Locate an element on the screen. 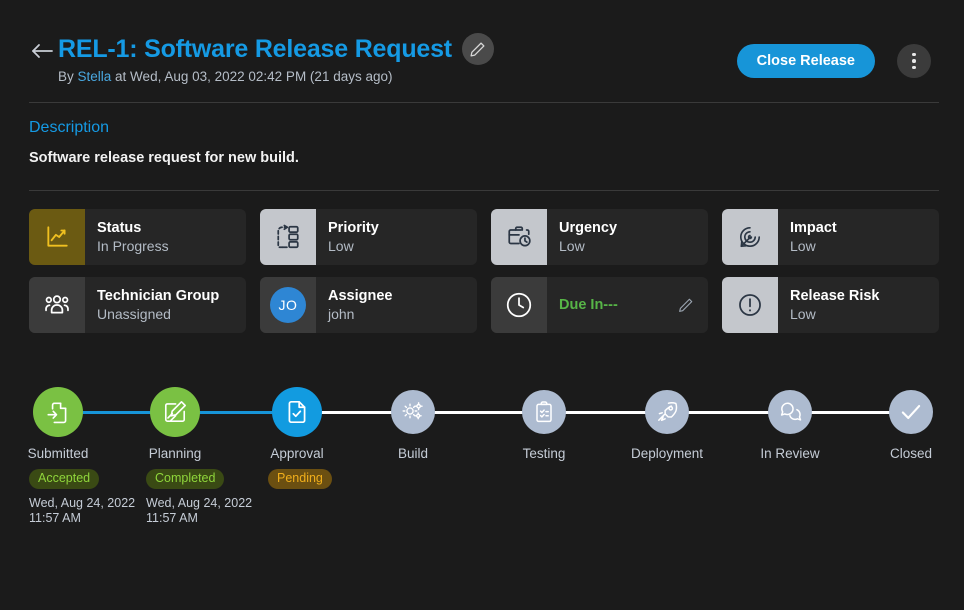 The width and height of the screenshot is (964, 610). plan-edit-icon is located at coordinates (175, 412).